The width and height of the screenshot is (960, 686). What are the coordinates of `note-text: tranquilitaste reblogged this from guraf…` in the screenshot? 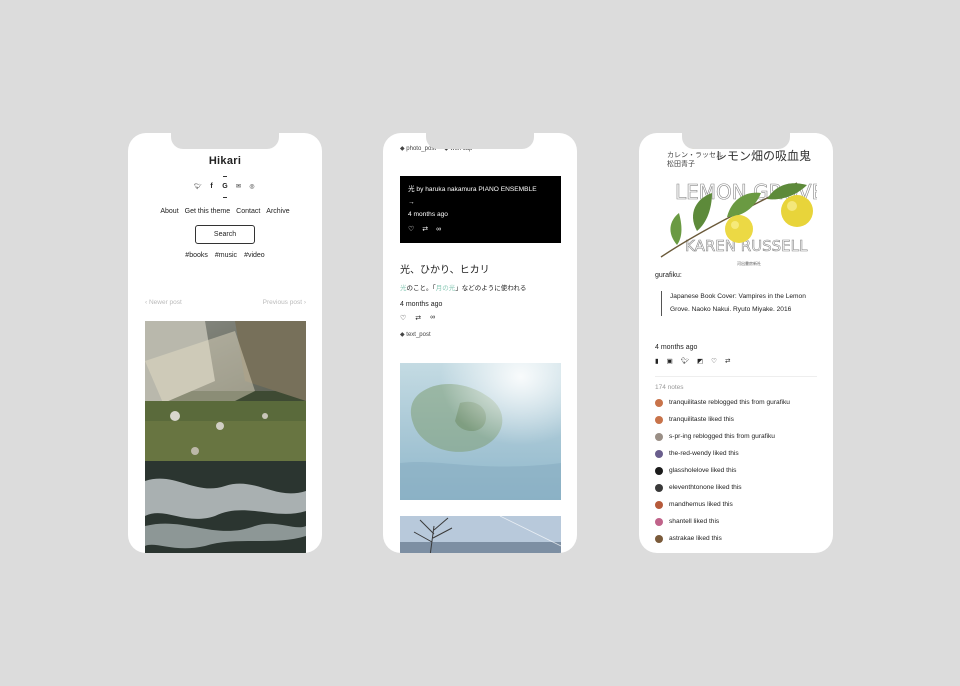 It's located at (729, 403).